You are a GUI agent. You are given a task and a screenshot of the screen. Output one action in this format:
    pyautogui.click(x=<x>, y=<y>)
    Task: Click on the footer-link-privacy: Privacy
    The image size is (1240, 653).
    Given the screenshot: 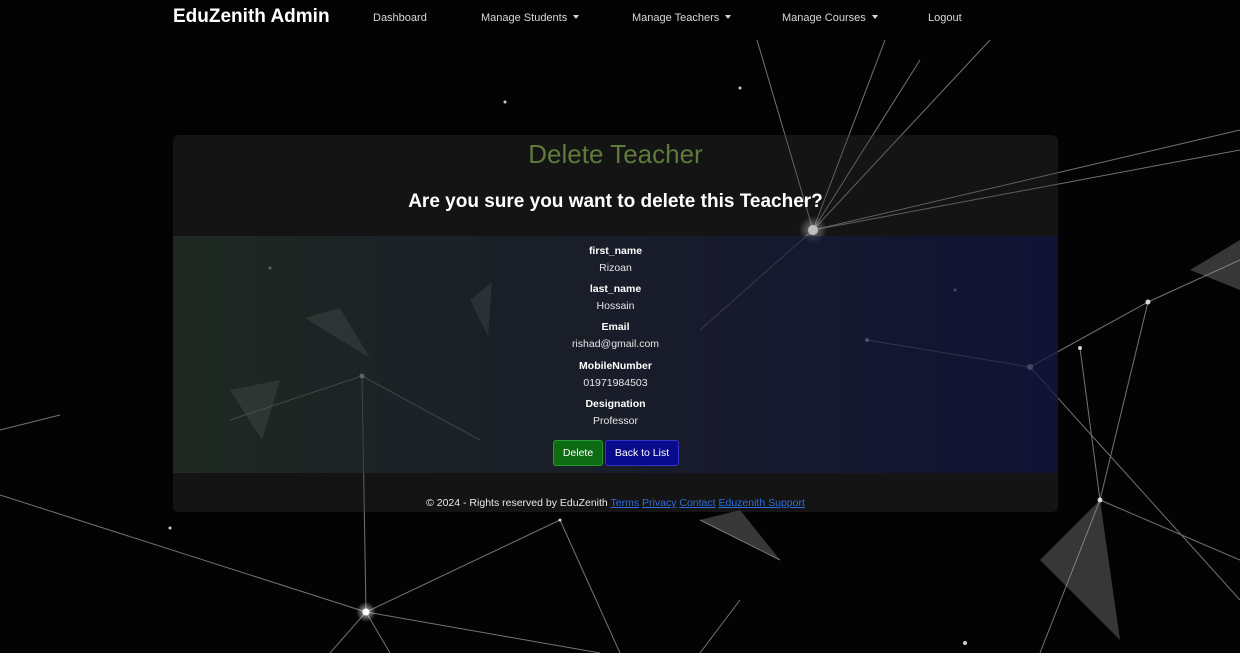 What is the action you would take?
    pyautogui.click(x=659, y=503)
    